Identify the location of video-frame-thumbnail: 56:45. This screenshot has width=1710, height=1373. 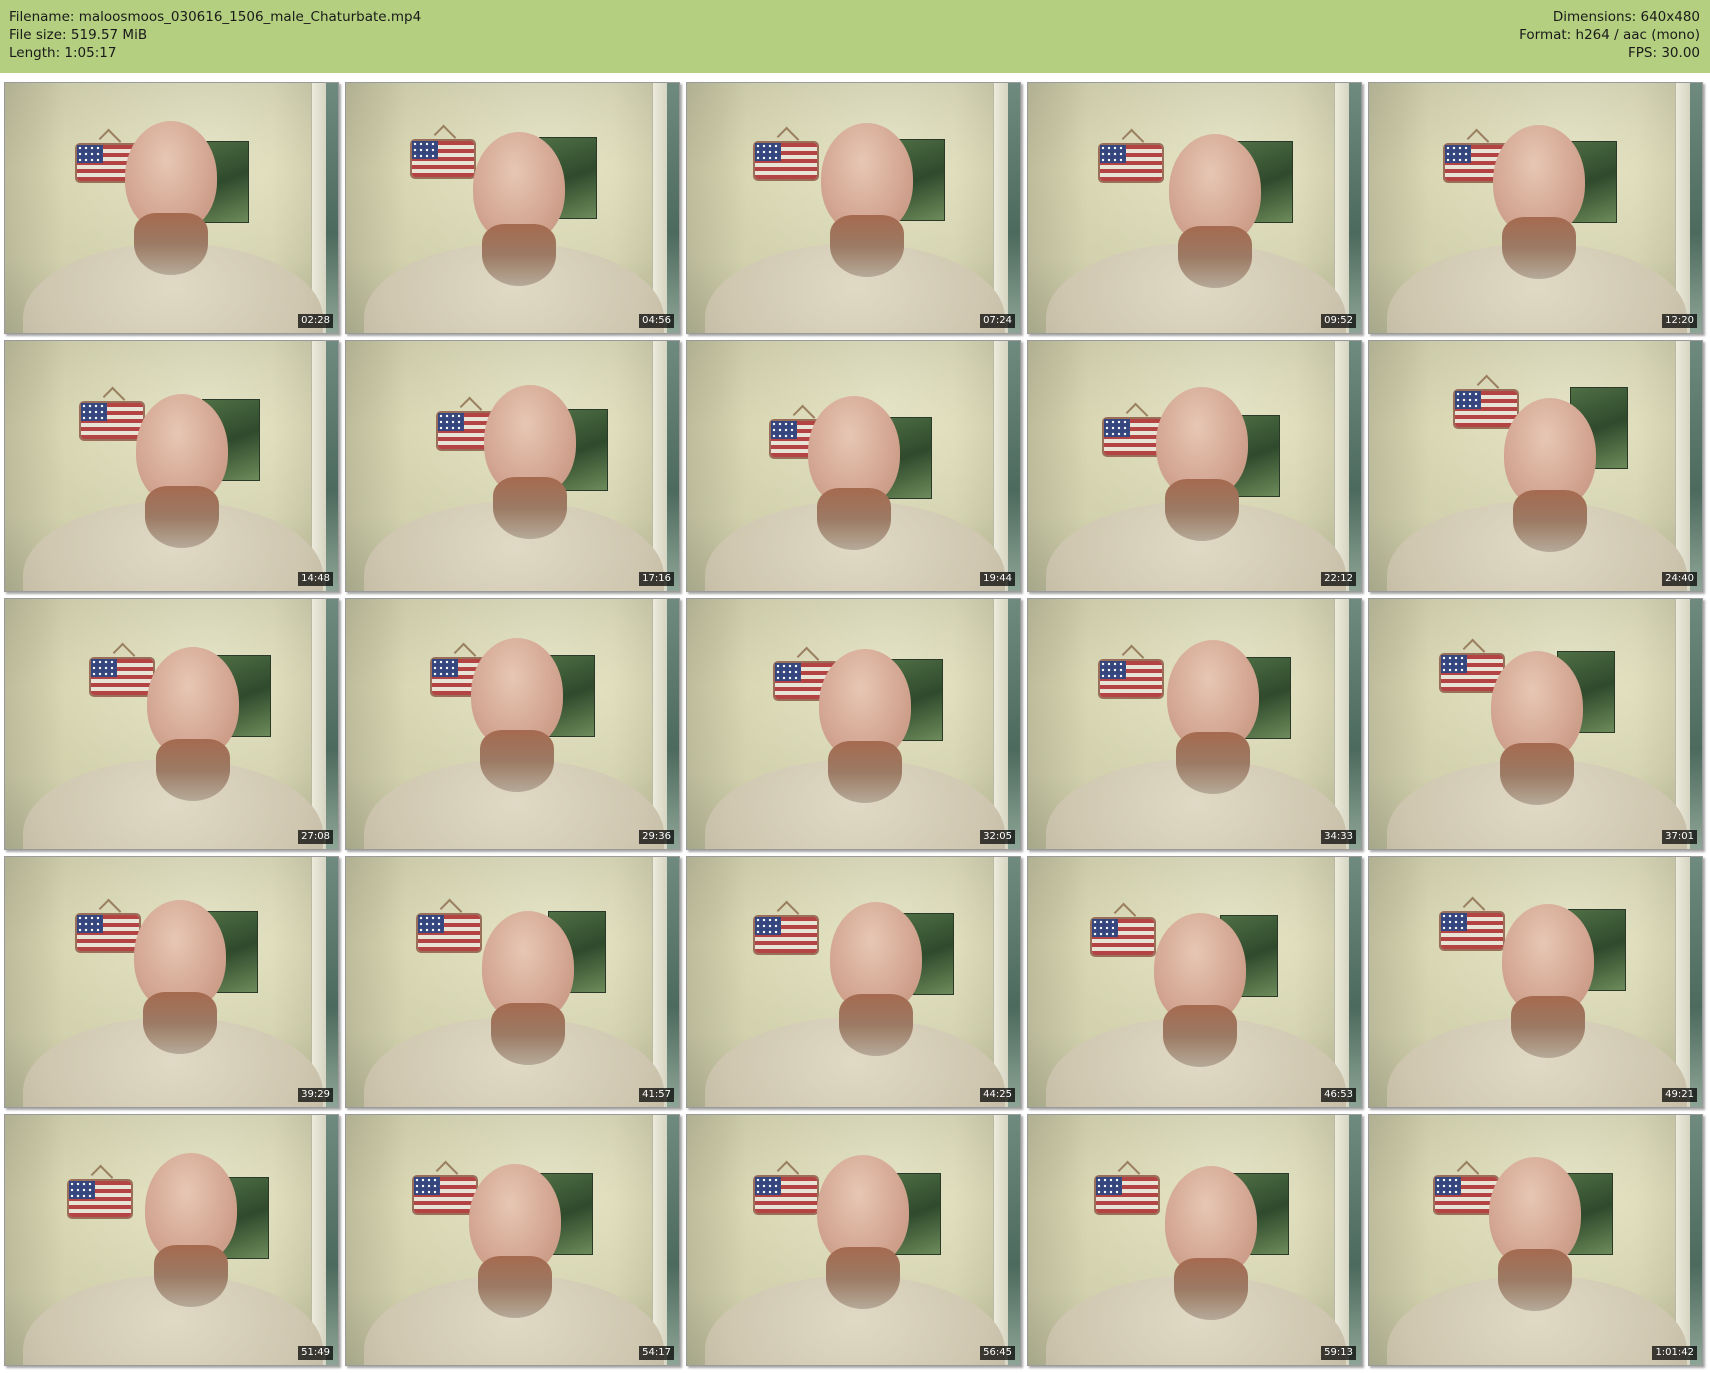
(853, 1240).